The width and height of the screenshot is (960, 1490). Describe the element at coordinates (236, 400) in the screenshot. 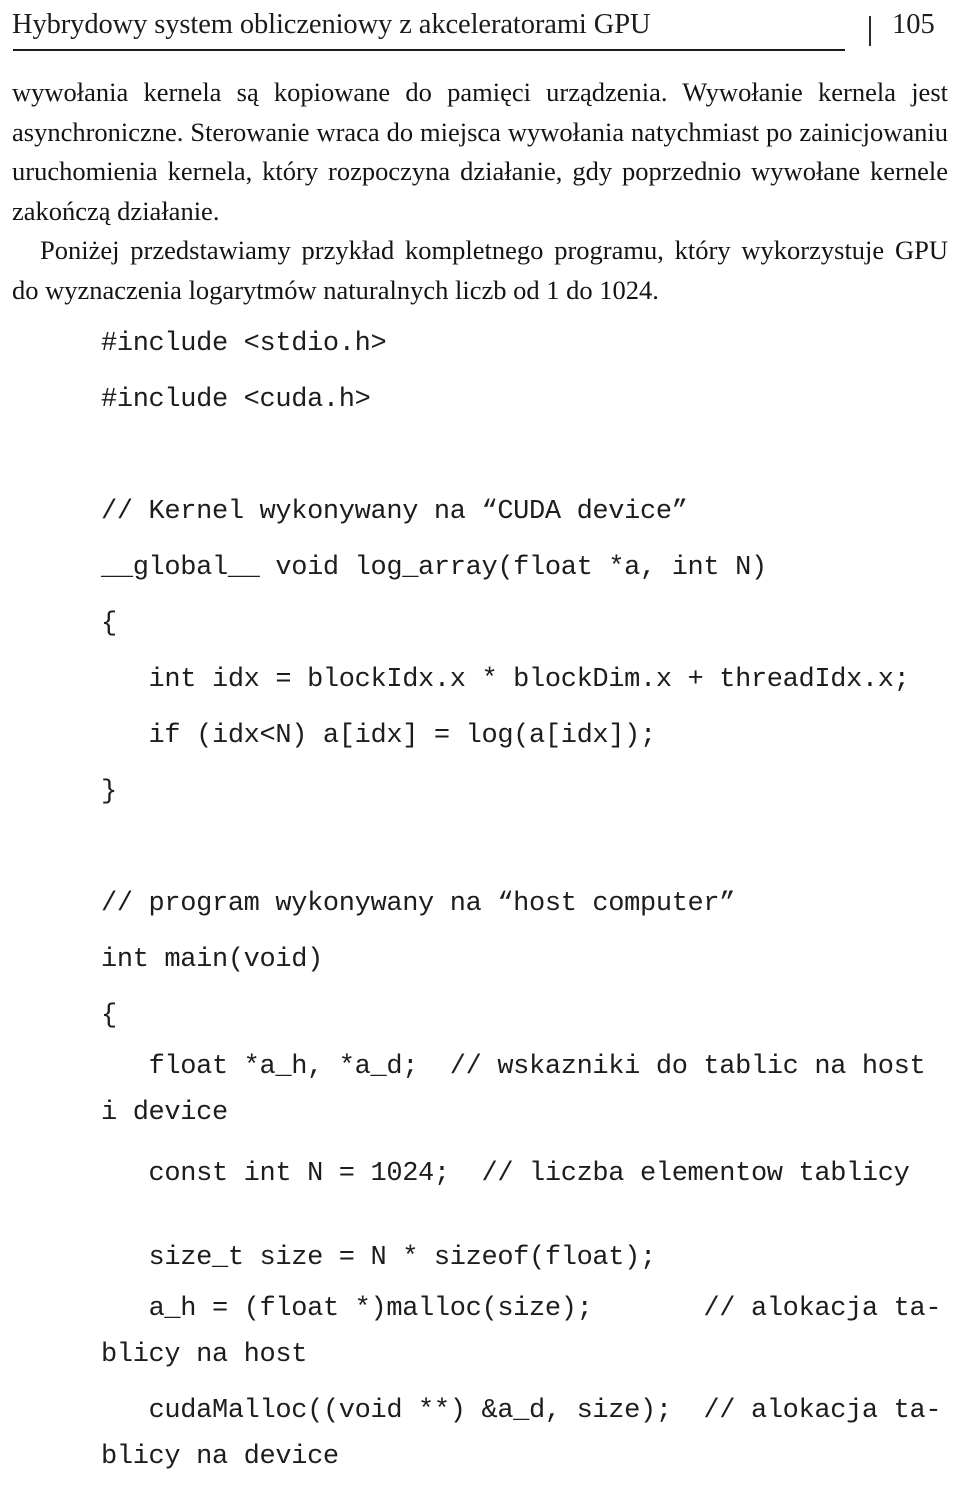

I see `code-line: #include <cuda.h>` at that location.